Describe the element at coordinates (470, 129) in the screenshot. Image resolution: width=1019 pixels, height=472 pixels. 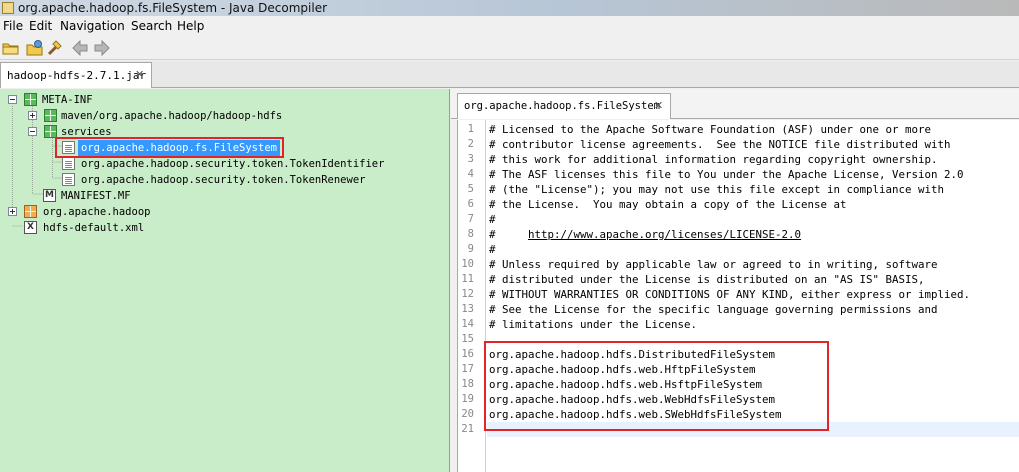
I see `line-number: 1` at that location.